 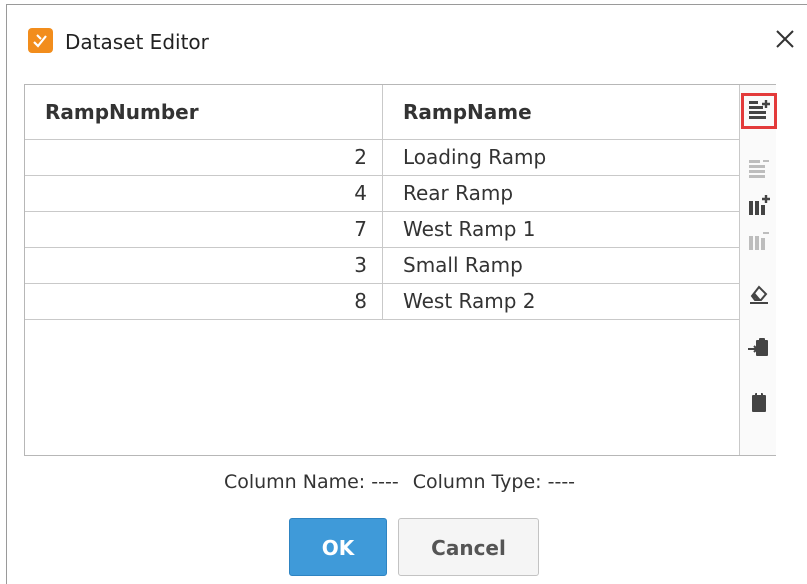 I want to click on add-column-icon, so click(x=759, y=206).